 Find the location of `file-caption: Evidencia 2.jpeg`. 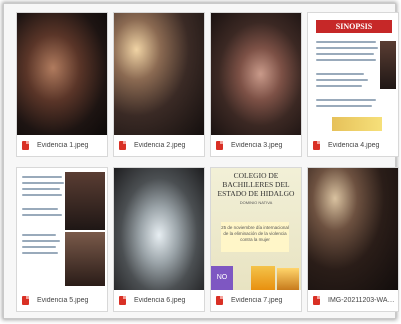

file-caption: Evidencia 2.jpeg is located at coordinates (159, 145).